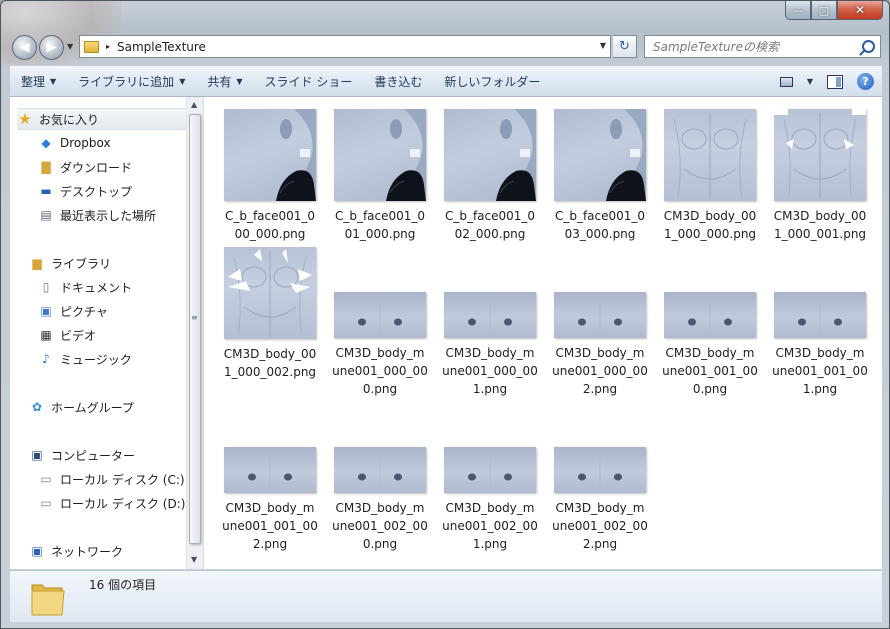 This screenshot has height=629, width=890. Describe the element at coordinates (37, 455) in the screenshot. I see `computer-icon: ▣` at that location.